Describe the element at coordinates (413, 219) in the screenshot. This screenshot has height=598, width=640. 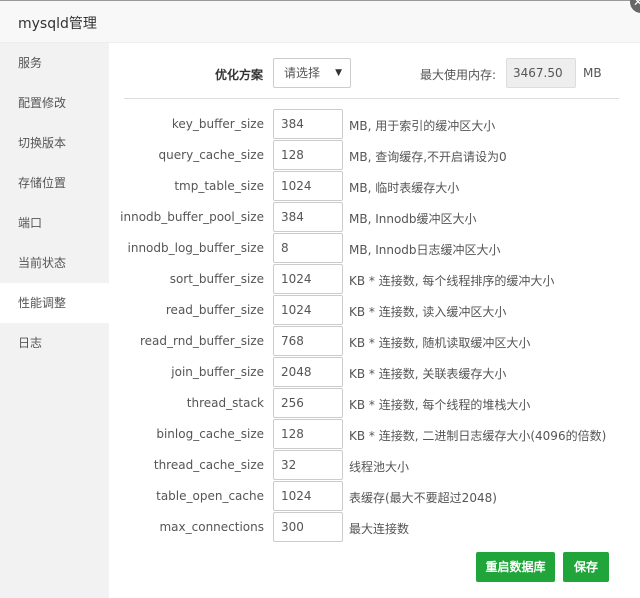
I see `setting-description: MB, Innodb缓冲区大小` at that location.